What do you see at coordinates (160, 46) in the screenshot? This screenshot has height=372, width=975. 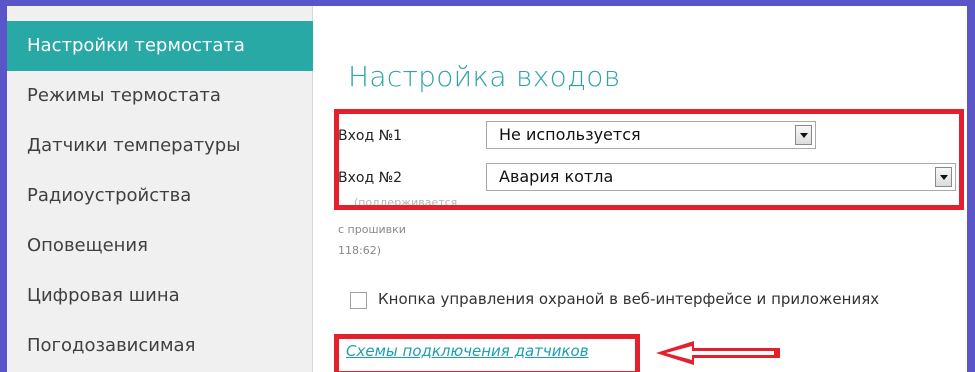 I see `sidebar-item-thermostat-settings: Настройки термостата` at bounding box center [160, 46].